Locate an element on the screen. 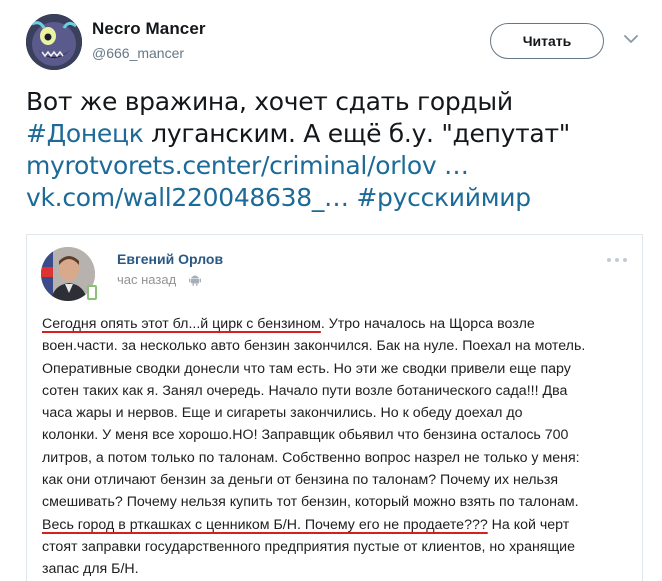  mobile-online-icon is located at coordinates (92, 292).